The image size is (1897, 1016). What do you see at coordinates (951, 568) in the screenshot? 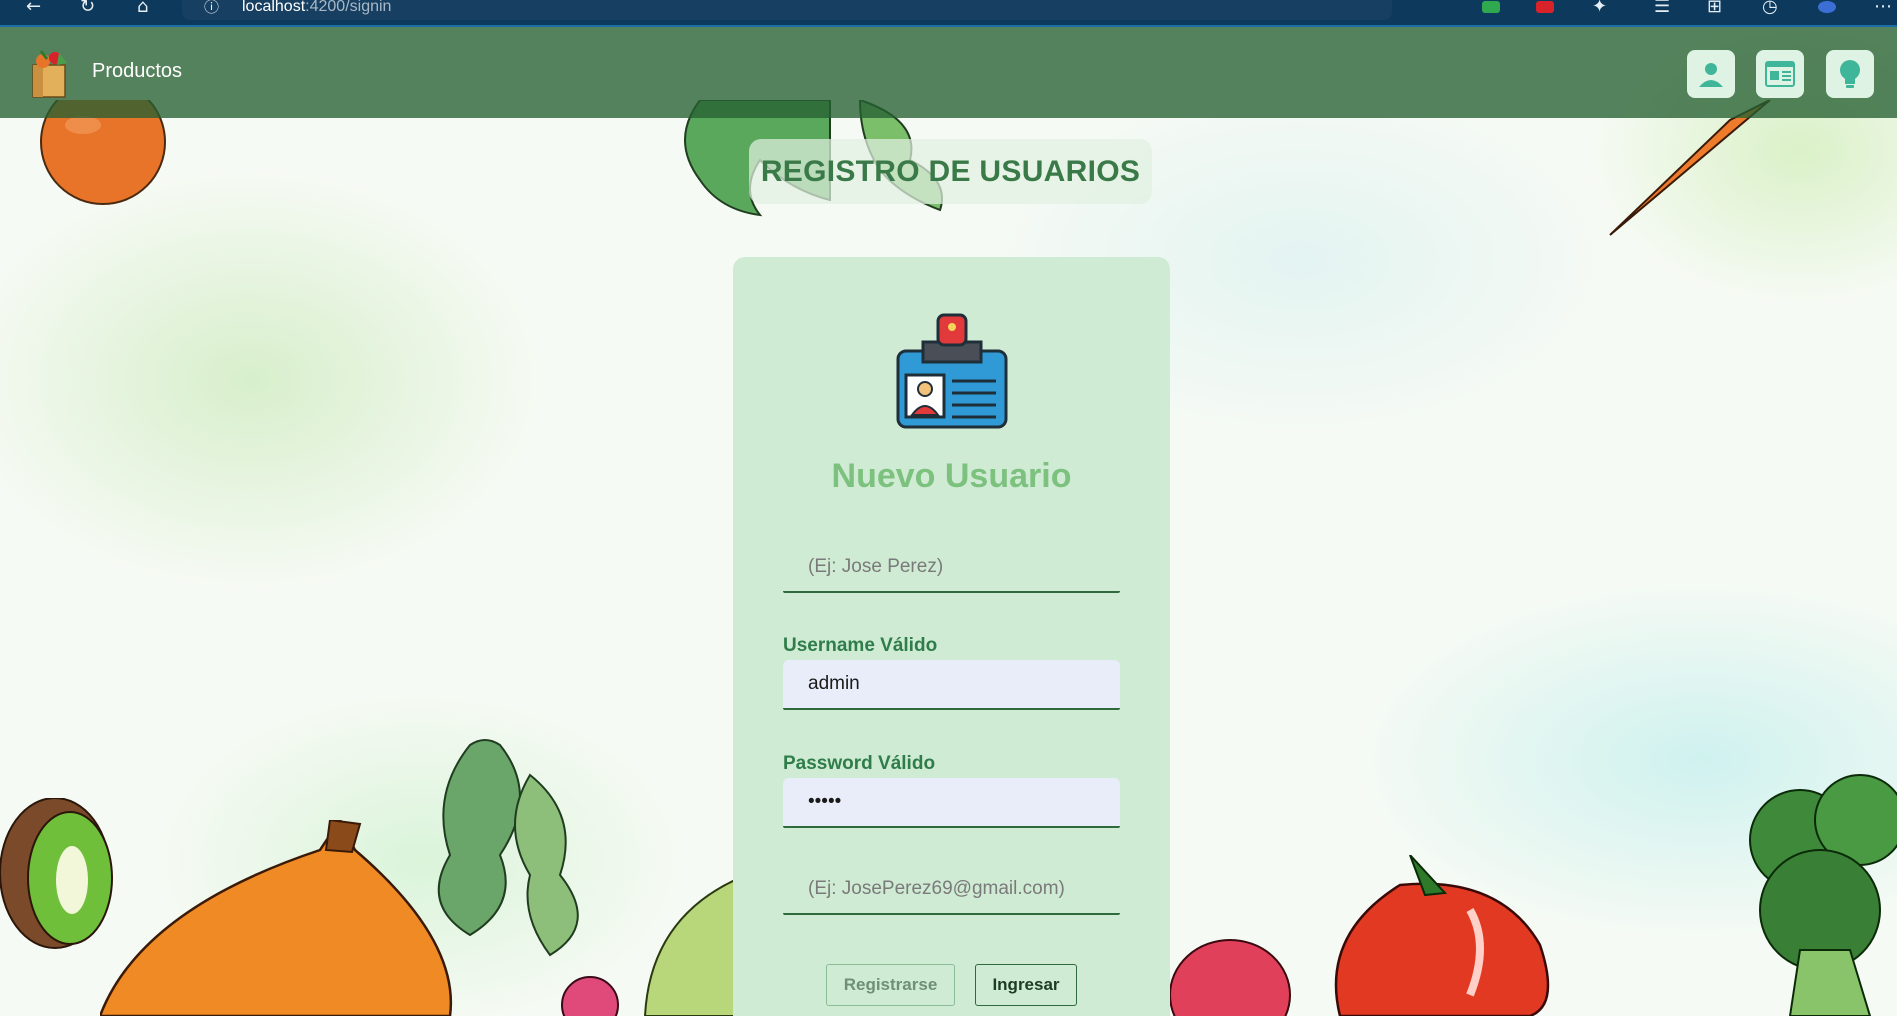
I see `full-name-input` at bounding box center [951, 568].